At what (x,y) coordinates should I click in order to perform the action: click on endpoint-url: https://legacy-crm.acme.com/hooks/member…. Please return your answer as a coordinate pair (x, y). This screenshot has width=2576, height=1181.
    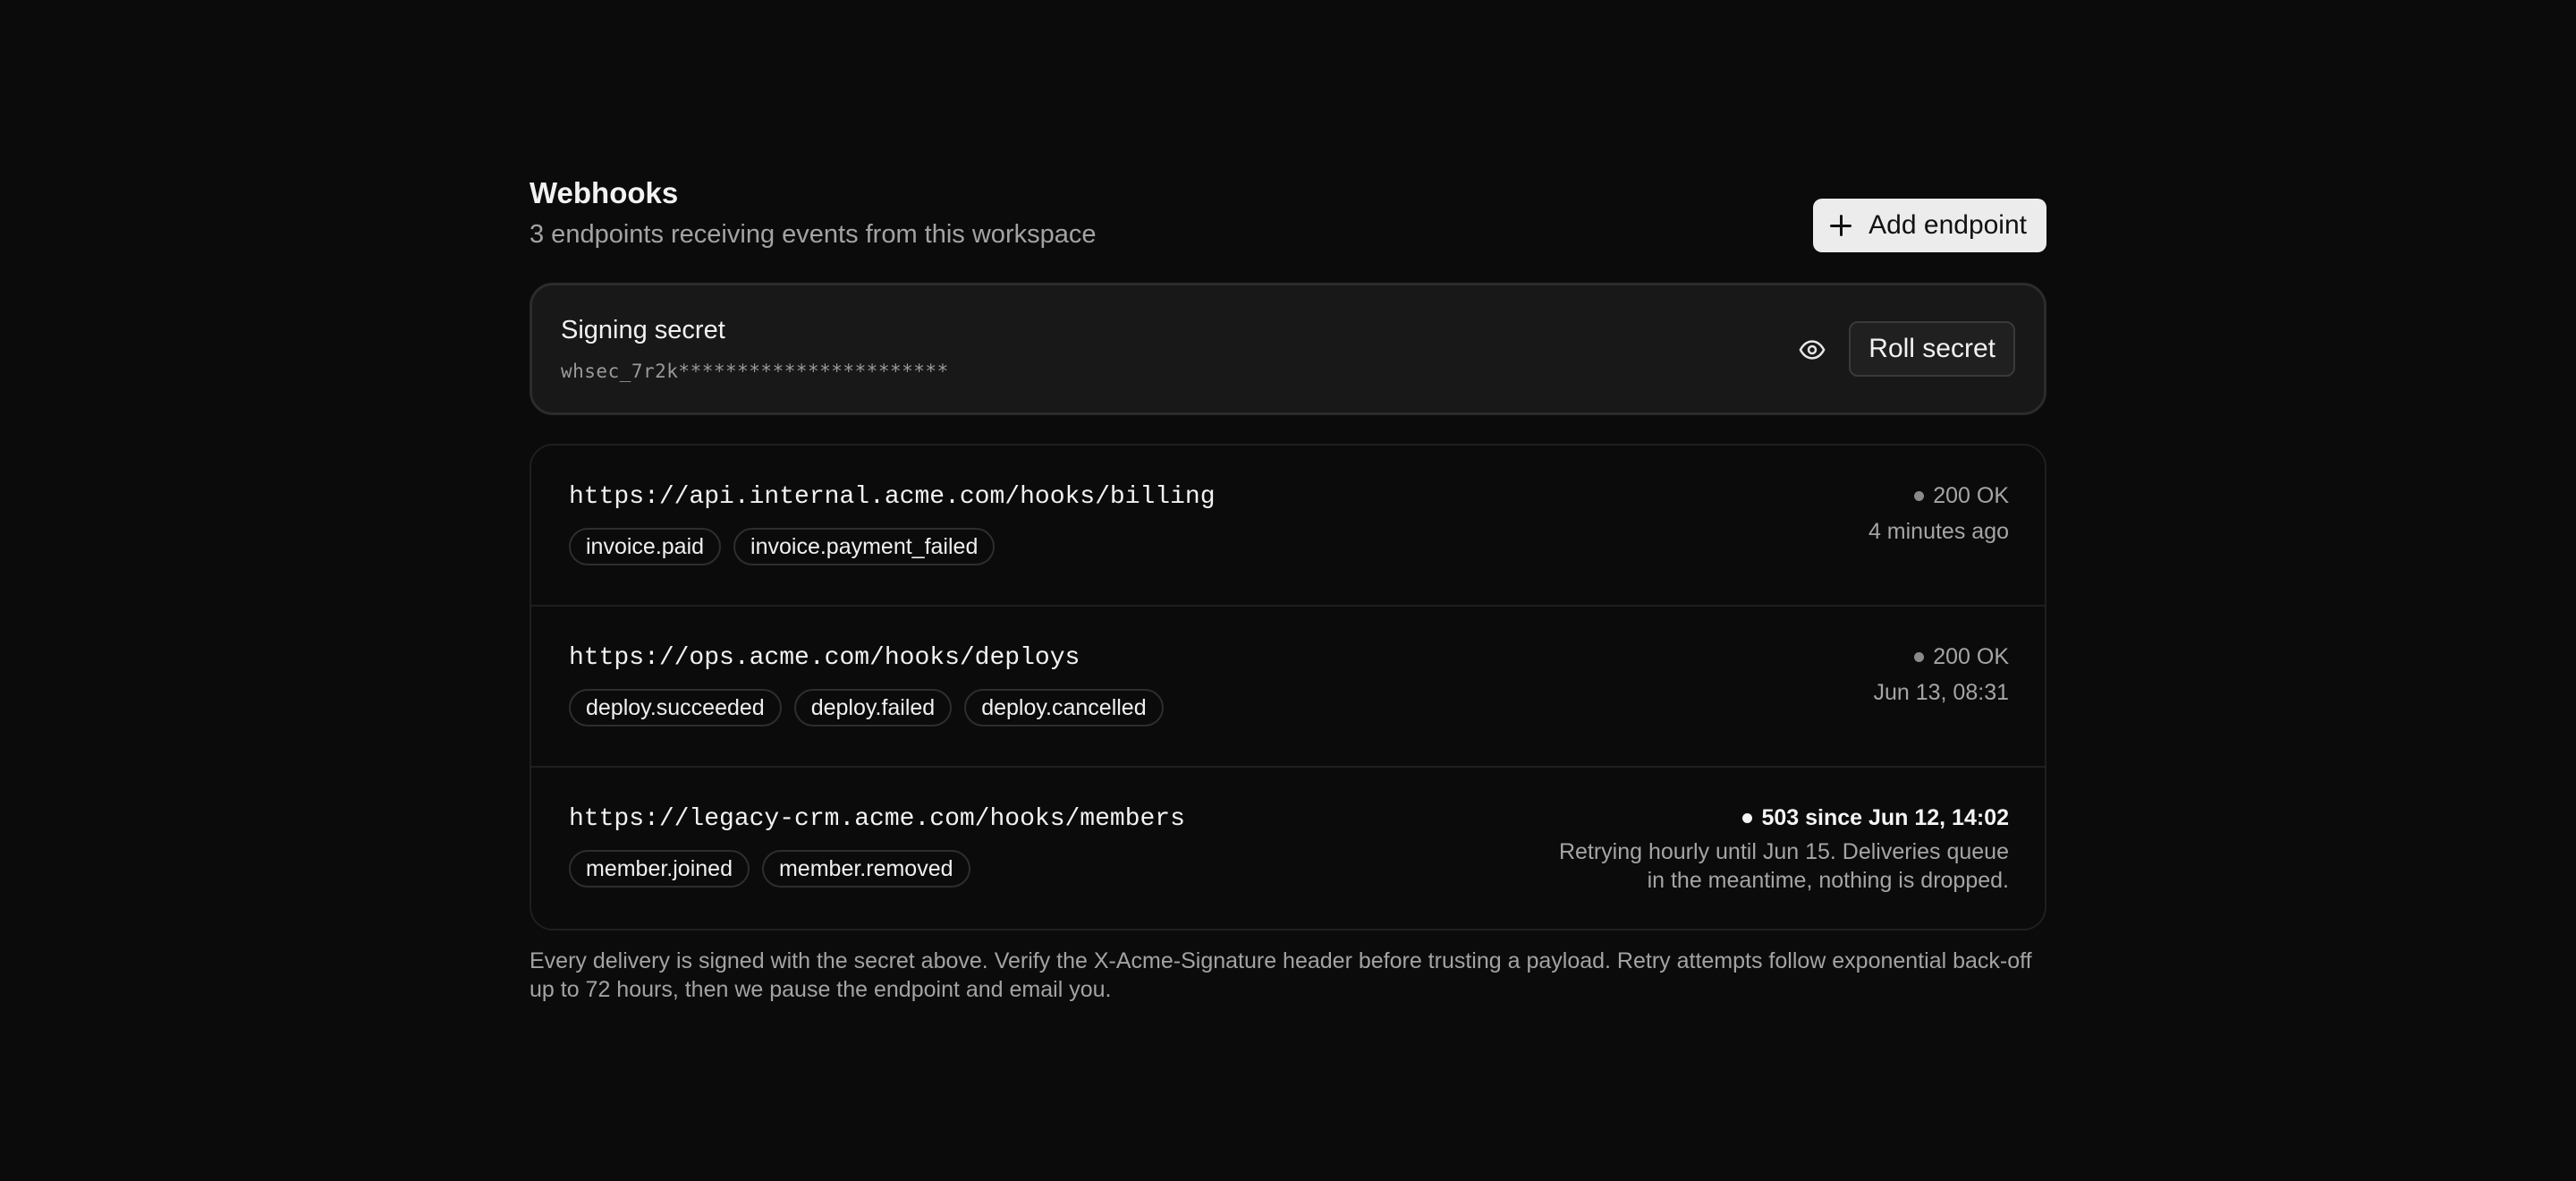
    Looking at the image, I should click on (877, 819).